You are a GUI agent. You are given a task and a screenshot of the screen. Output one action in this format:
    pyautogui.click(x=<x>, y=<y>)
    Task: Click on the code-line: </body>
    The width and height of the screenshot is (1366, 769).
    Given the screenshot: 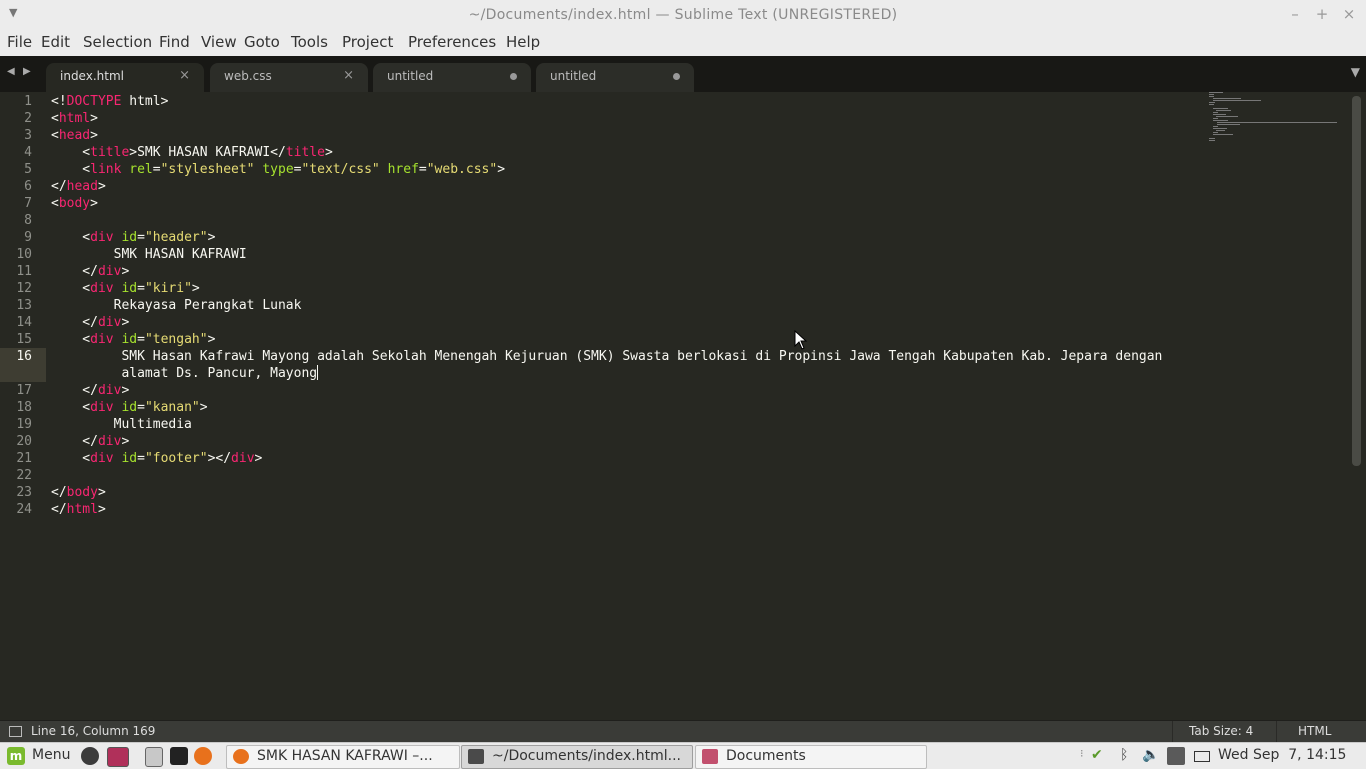 What is the action you would take?
    pyautogui.click(x=78, y=492)
    